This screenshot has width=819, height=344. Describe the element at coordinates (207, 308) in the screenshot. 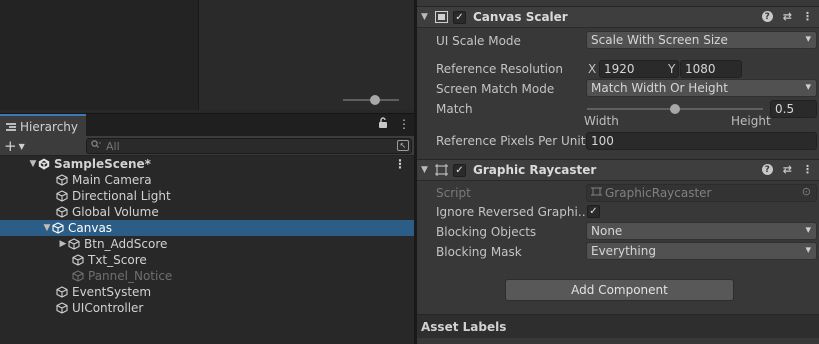

I see `tree-row-uicontroller: UIController` at that location.